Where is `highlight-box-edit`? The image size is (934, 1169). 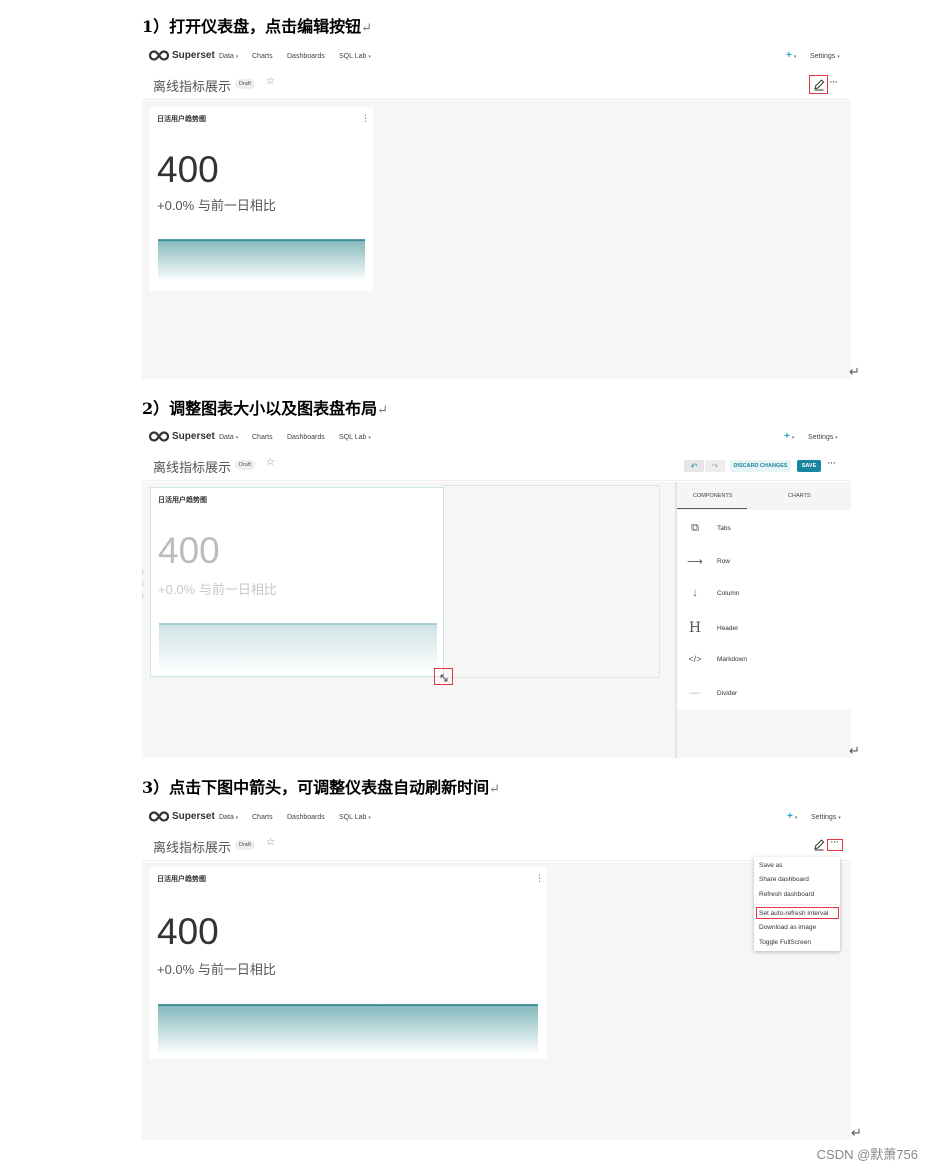
highlight-box-edit is located at coordinates (818, 84).